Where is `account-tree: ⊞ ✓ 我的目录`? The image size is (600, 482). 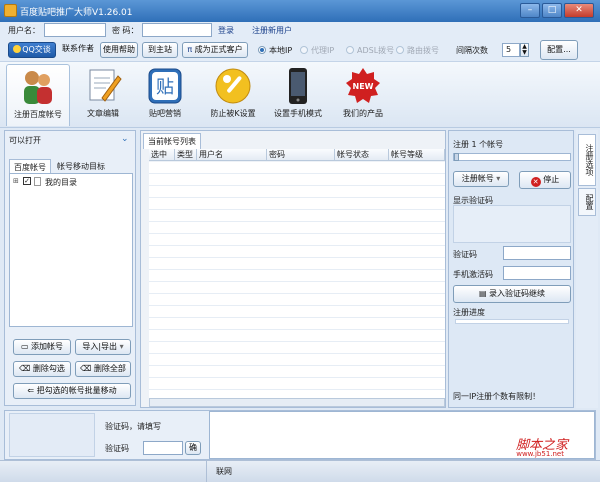 account-tree: ⊞ ✓ 我的目录 is located at coordinates (71, 250).